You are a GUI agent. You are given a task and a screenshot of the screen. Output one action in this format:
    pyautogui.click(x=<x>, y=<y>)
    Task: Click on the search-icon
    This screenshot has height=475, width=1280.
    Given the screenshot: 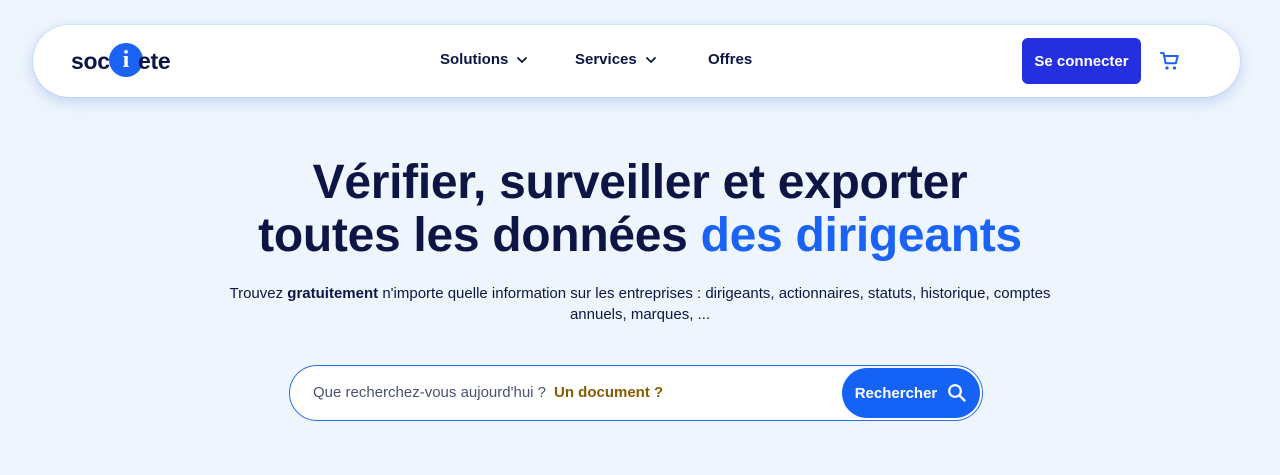 What is the action you would take?
    pyautogui.click(x=957, y=393)
    